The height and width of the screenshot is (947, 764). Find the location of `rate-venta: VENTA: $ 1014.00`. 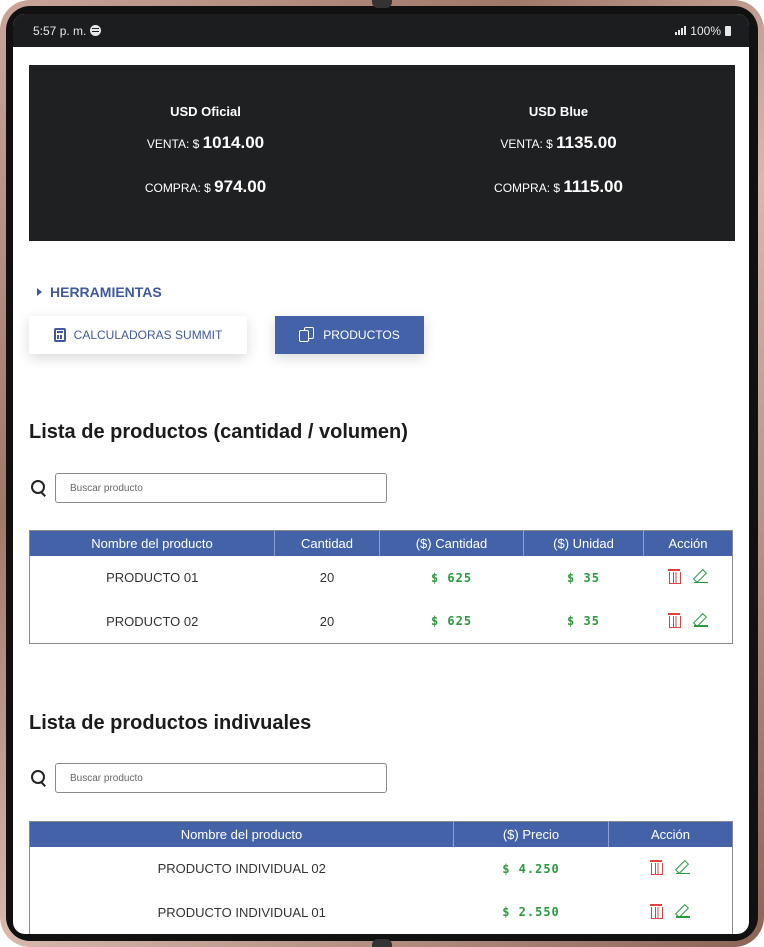

rate-venta: VENTA: $ 1014.00 is located at coordinates (205, 143).